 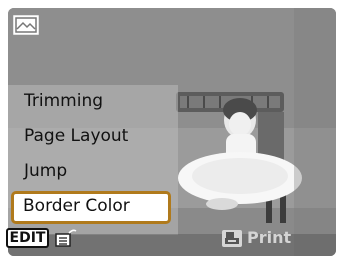 I want to click on print-label: Print, so click(x=269, y=237).